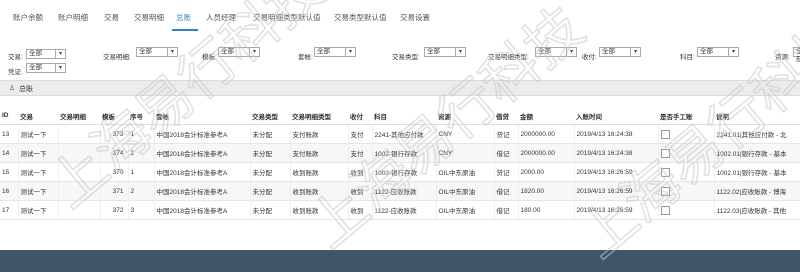  Describe the element at coordinates (360, 172) in the screenshot. I see `cell-pay-receive: 收到` at that location.